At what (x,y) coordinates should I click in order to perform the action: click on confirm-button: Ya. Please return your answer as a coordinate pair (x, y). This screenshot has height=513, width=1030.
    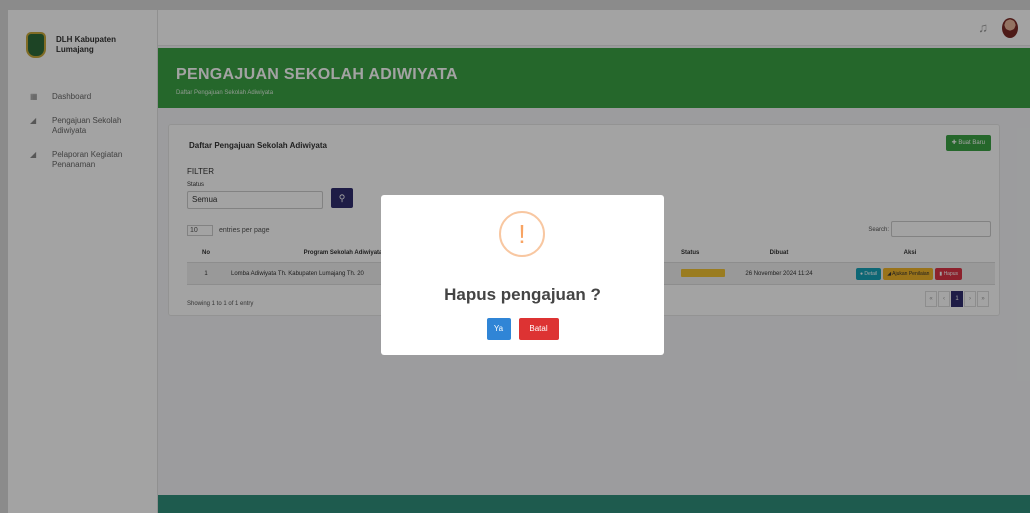
    Looking at the image, I should click on (498, 329).